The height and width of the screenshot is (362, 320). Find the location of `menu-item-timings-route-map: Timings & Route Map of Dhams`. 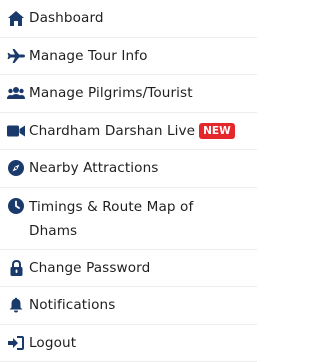

menu-item-timings-route-map: Timings & Route Map of Dhams is located at coordinates (128, 219).